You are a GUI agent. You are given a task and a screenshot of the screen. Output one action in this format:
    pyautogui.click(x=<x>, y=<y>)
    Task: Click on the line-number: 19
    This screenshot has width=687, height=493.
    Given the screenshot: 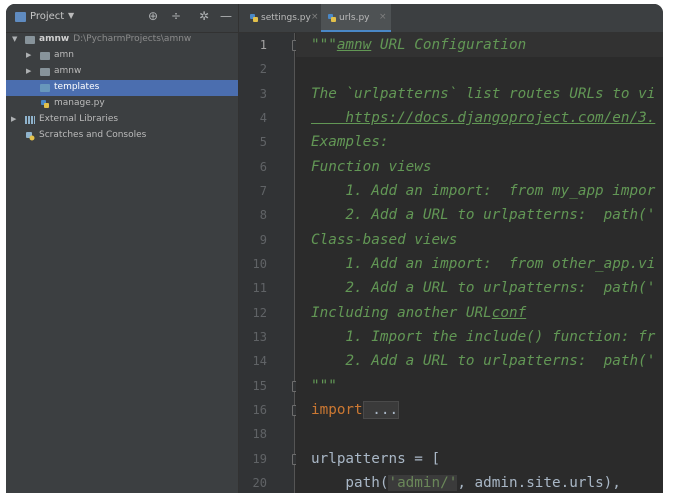 What is the action you would take?
    pyautogui.click(x=259, y=459)
    